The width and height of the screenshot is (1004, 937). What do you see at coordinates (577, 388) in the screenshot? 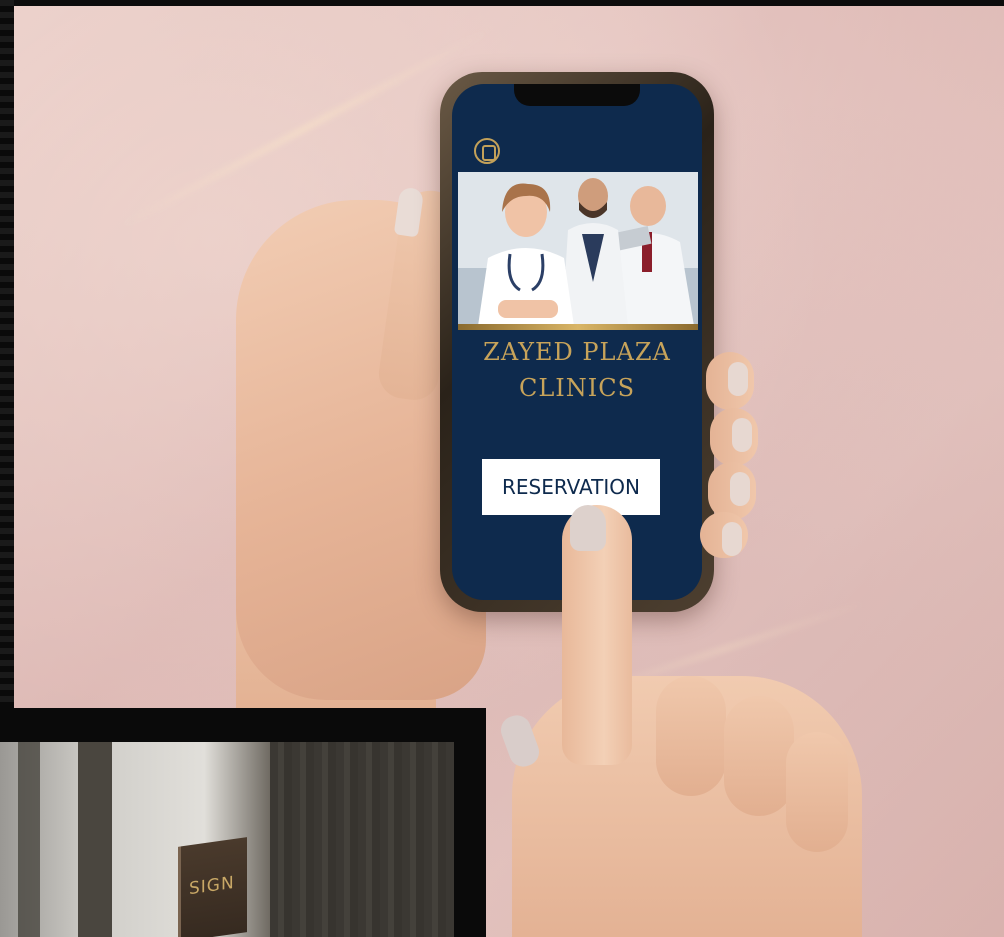
I see `clinic-title-line2: CLINICS` at bounding box center [577, 388].